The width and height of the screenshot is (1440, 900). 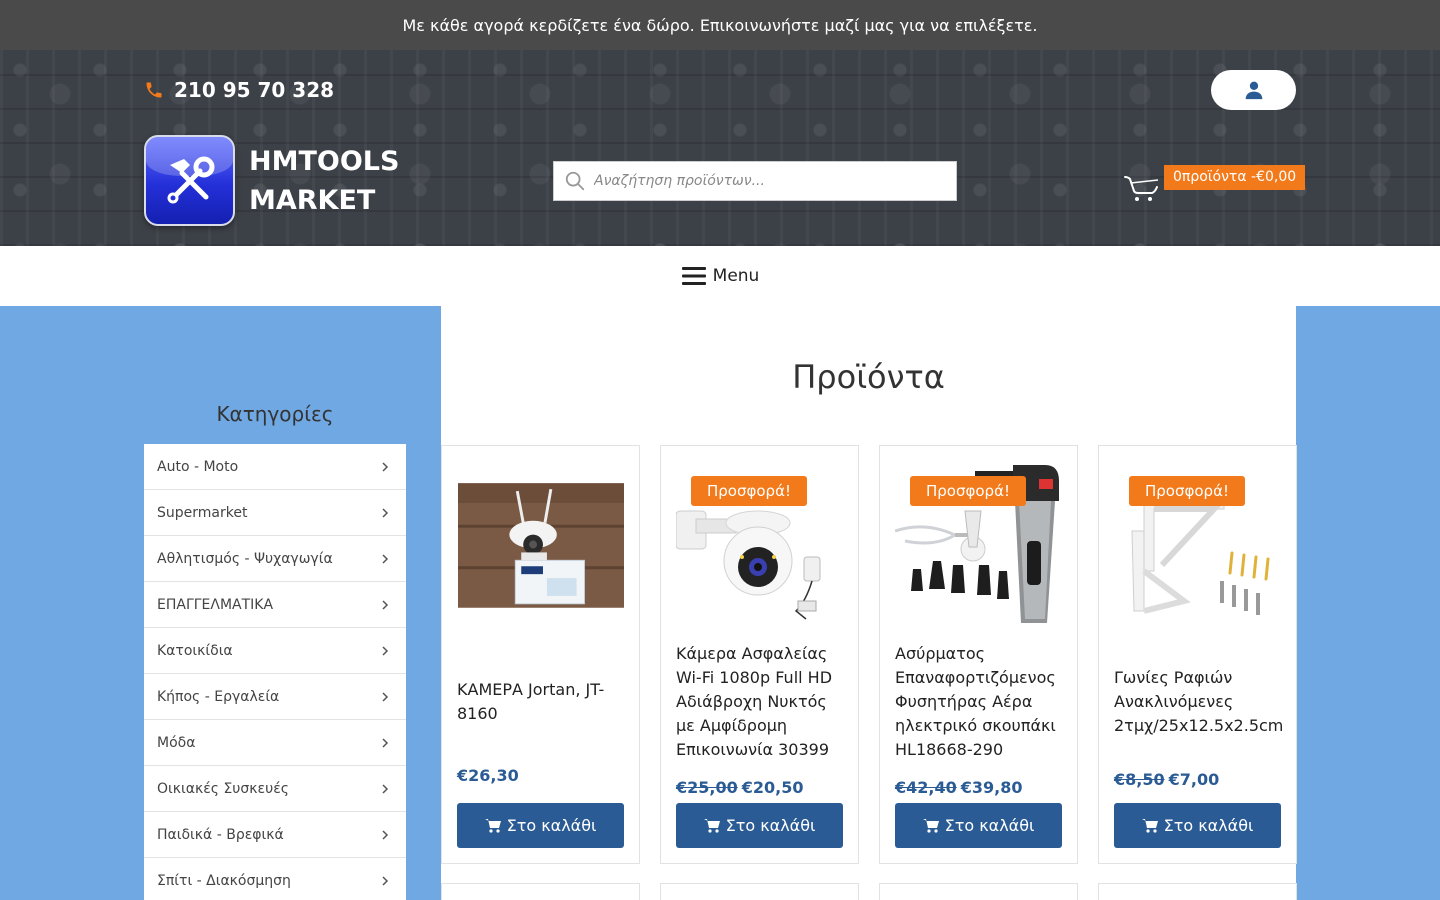 What do you see at coordinates (224, 880) in the screenshot?
I see `category-label: Σπίτι - Διακόσμηση` at bounding box center [224, 880].